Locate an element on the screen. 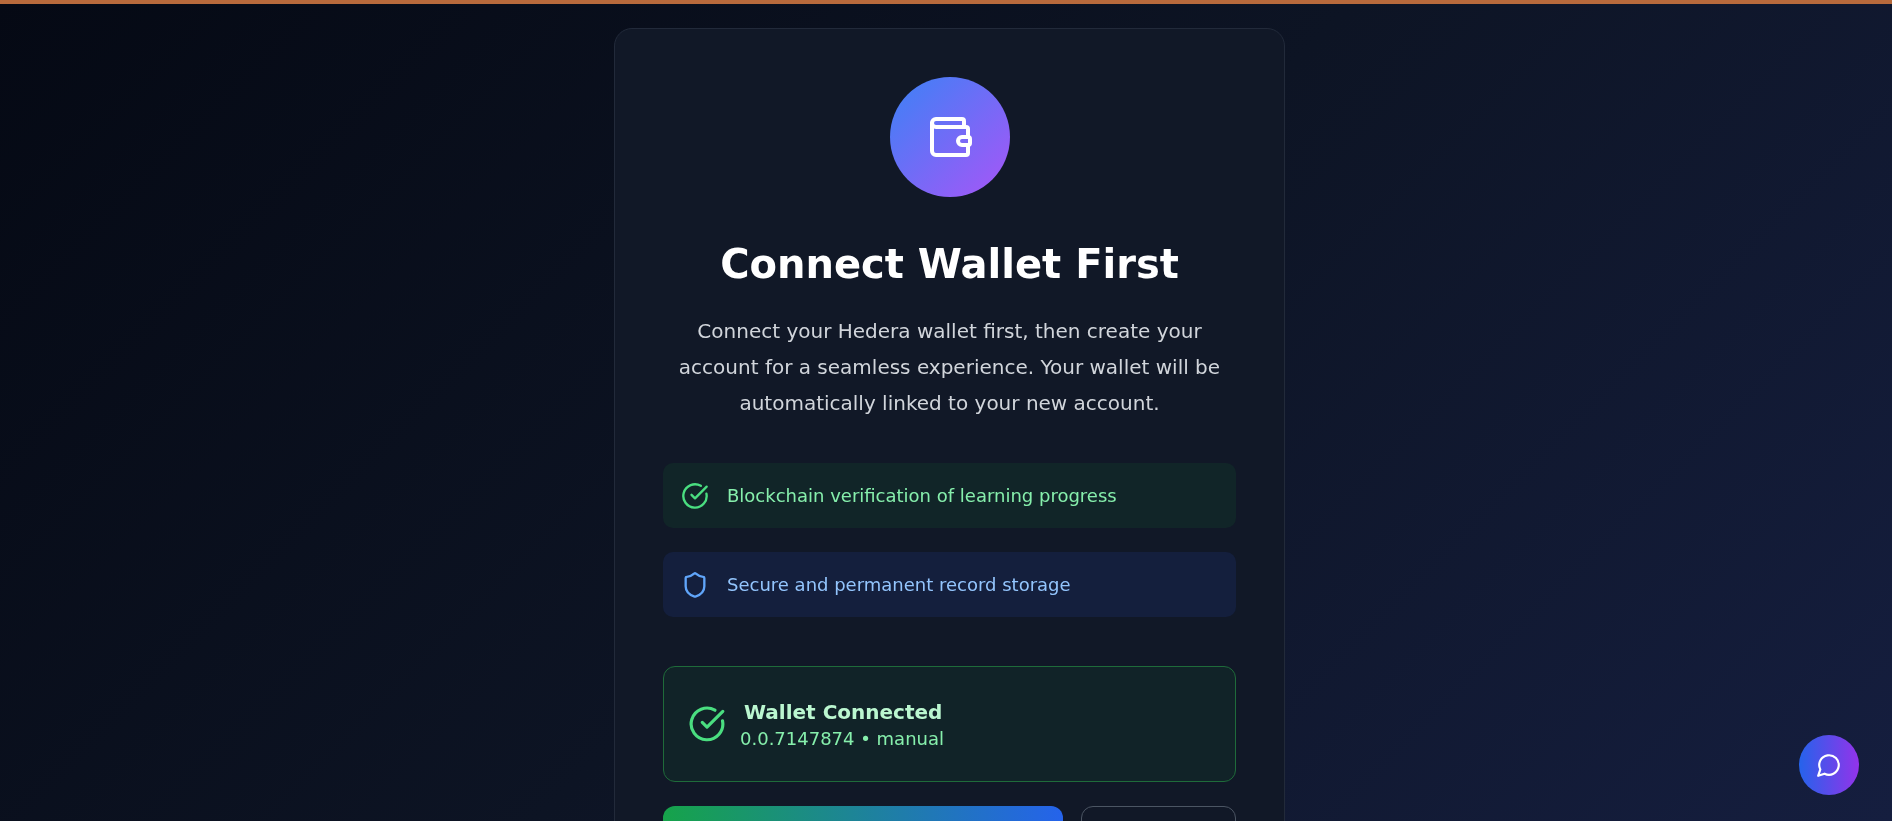 This screenshot has height=821, width=1892. description-text: Connect your Hedera wallet first, then create your account for a seamless experience. Your wallet will be automatically linked to your new account. is located at coordinates (949, 367).